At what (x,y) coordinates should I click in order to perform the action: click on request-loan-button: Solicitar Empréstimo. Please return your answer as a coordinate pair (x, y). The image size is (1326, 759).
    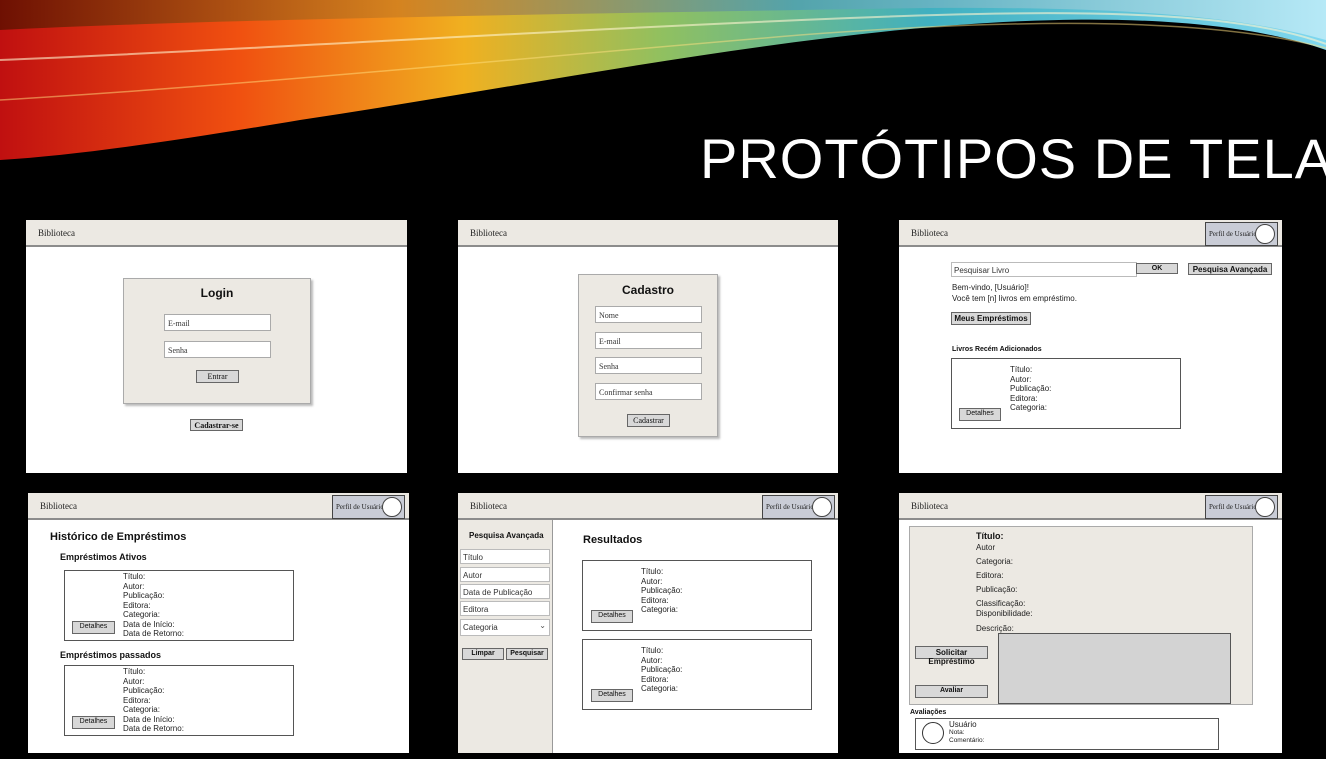
    Looking at the image, I should click on (951, 656).